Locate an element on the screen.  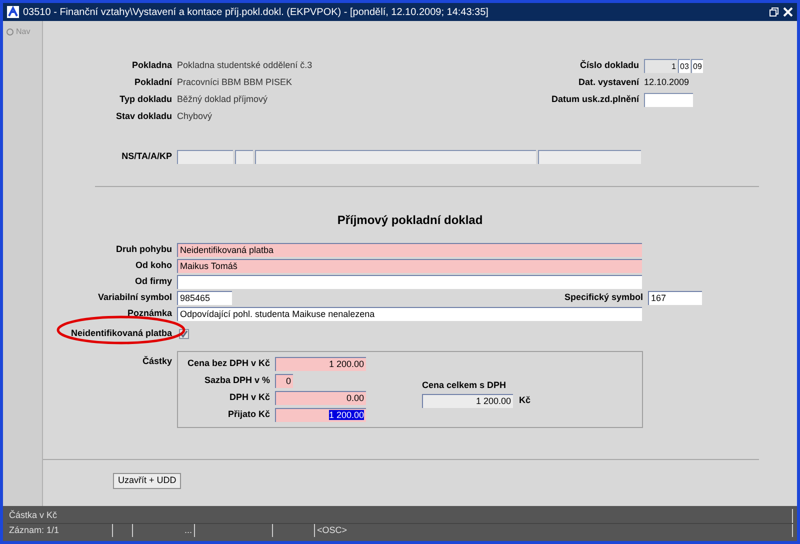
field-label: NS/TA/A/KP is located at coordinates (146, 156).